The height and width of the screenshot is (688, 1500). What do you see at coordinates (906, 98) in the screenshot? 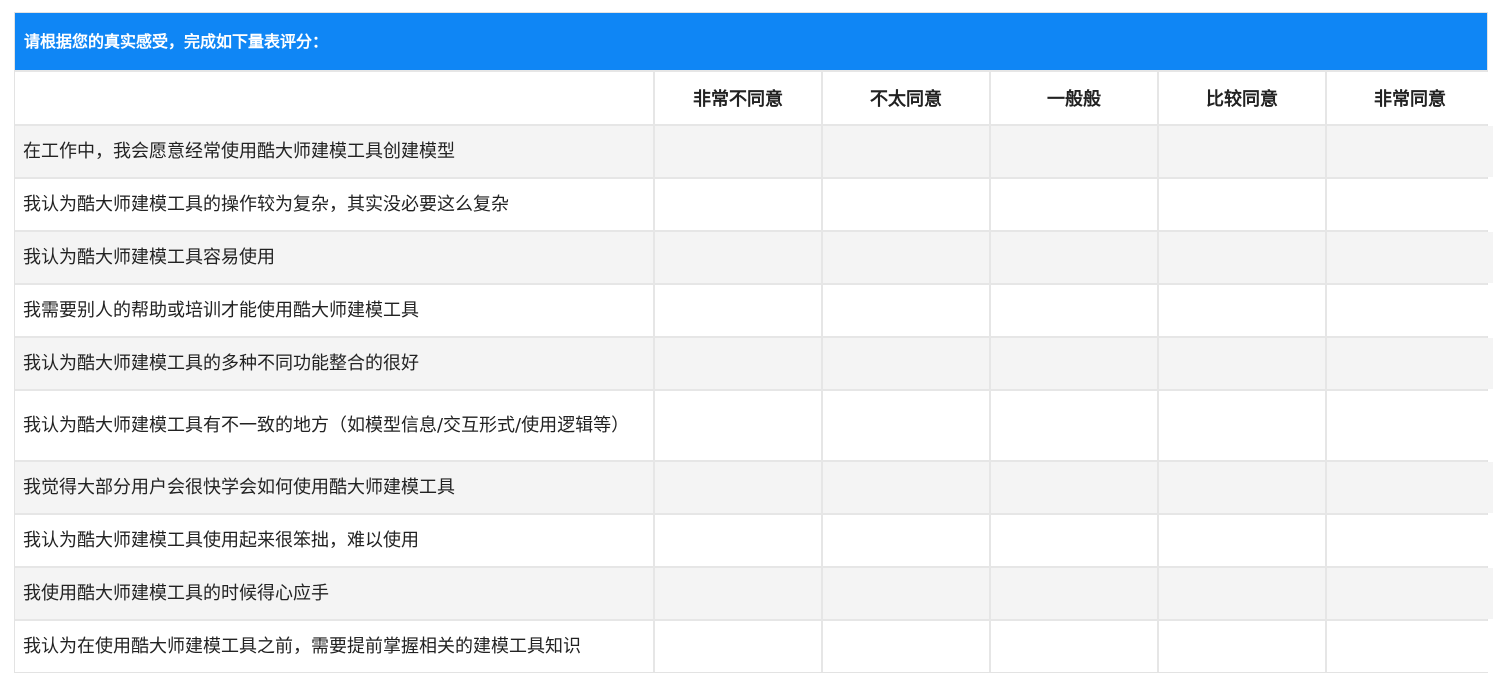
I see `column-header: 不太同意` at bounding box center [906, 98].